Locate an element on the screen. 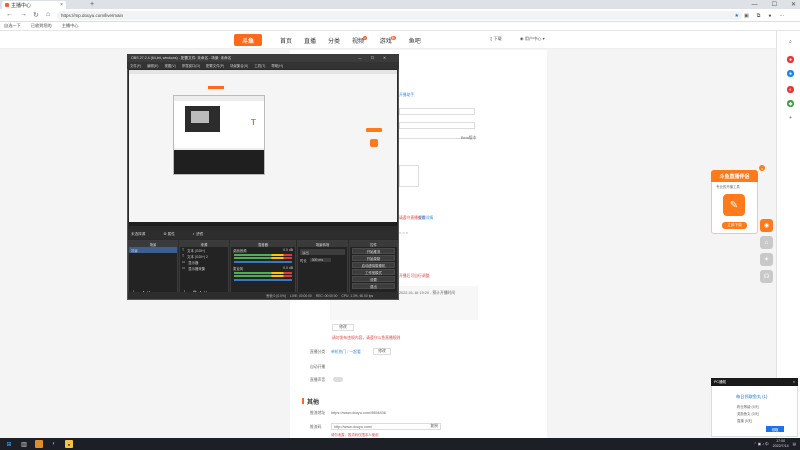 This screenshot has width=800, height=450. reload-icon: ↻ is located at coordinates (36, 15).